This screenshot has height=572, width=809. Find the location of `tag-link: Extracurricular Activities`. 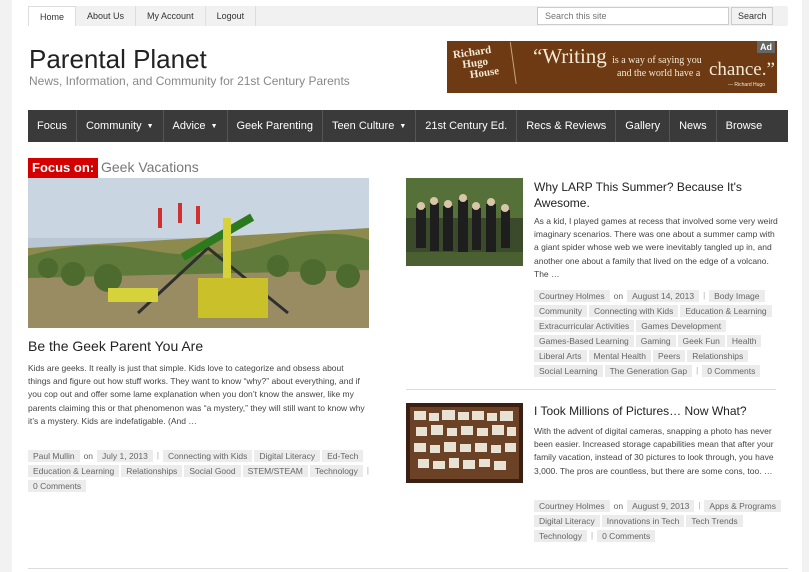

tag-link: Extracurricular Activities is located at coordinates (584, 326).